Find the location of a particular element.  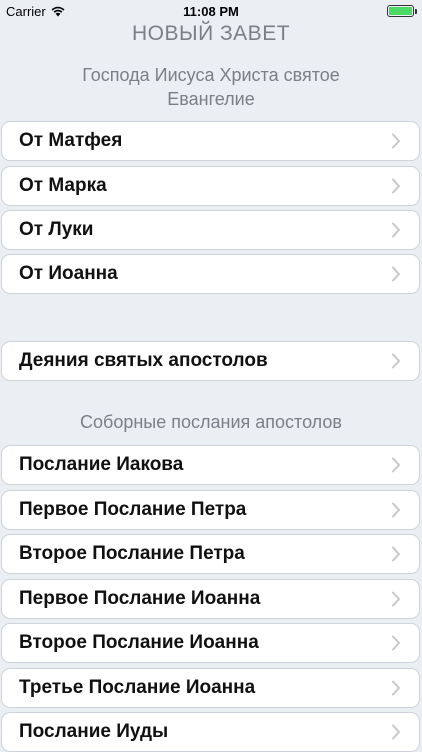

list-item-luke: От Луки is located at coordinates (210, 230).